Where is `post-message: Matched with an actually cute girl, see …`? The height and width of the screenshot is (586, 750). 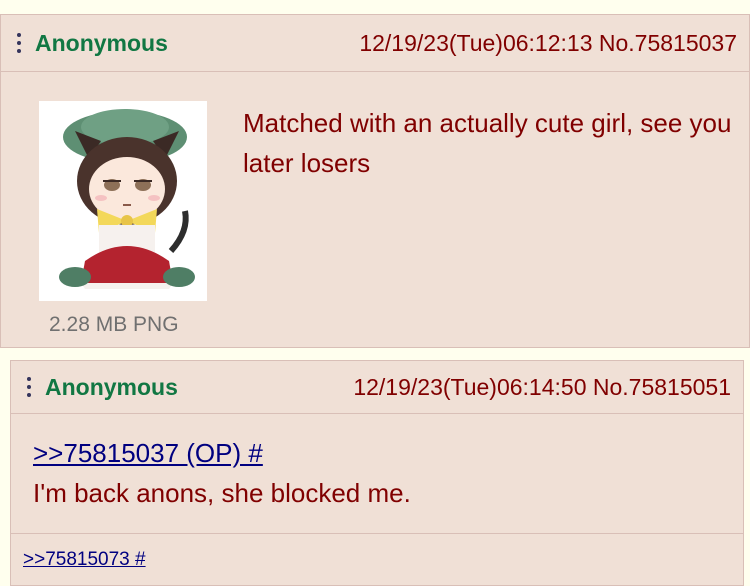 post-message: Matched with an actually cute girl, see … is located at coordinates (487, 143).